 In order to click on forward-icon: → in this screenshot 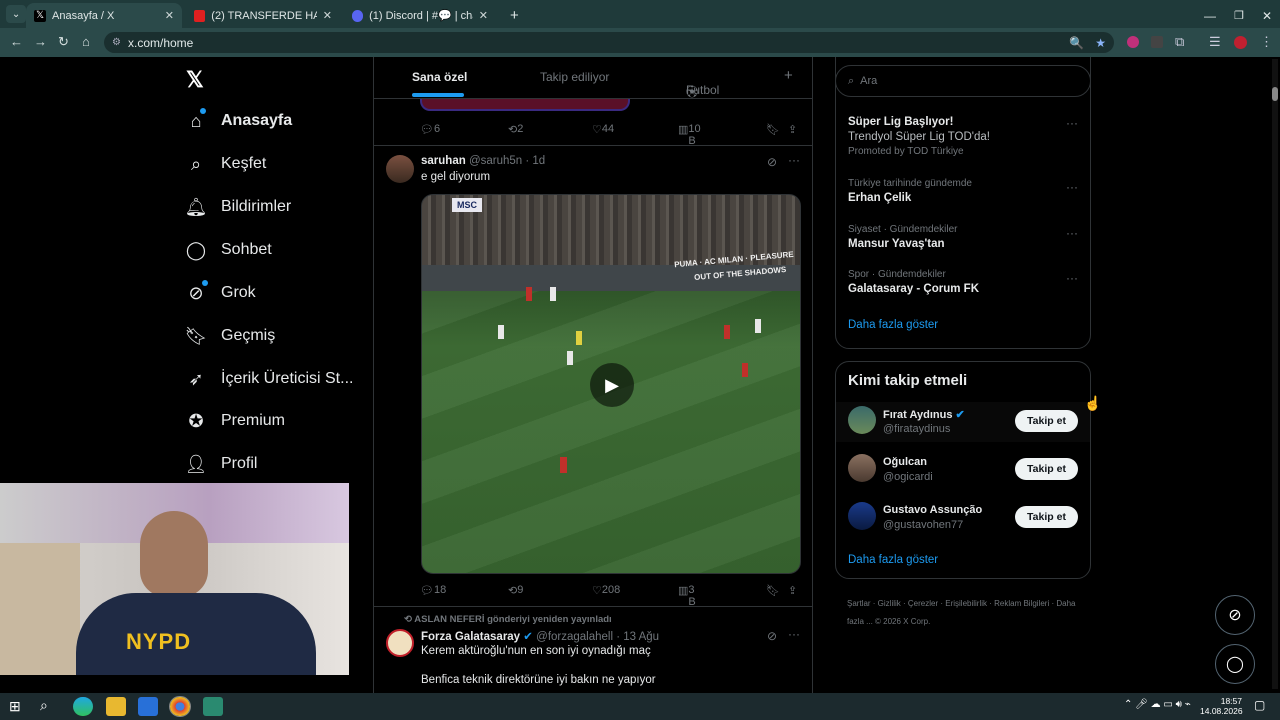, I will do `click(40, 41)`.